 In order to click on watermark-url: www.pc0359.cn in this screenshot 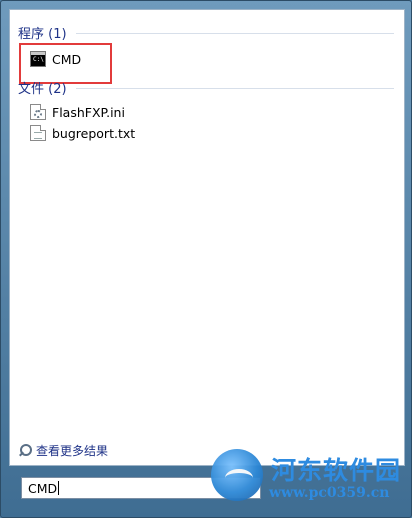, I will do `click(329, 493)`.